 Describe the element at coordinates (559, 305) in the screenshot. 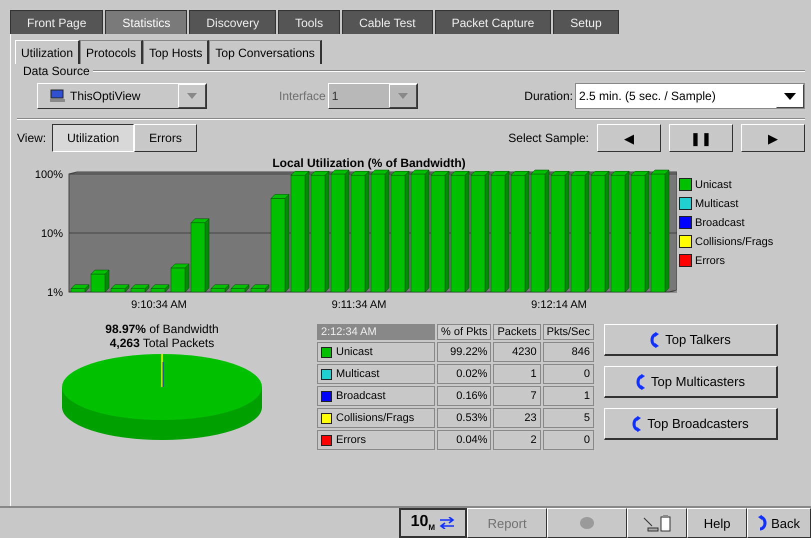

I see `axis-label: 9:12:14 AM` at that location.